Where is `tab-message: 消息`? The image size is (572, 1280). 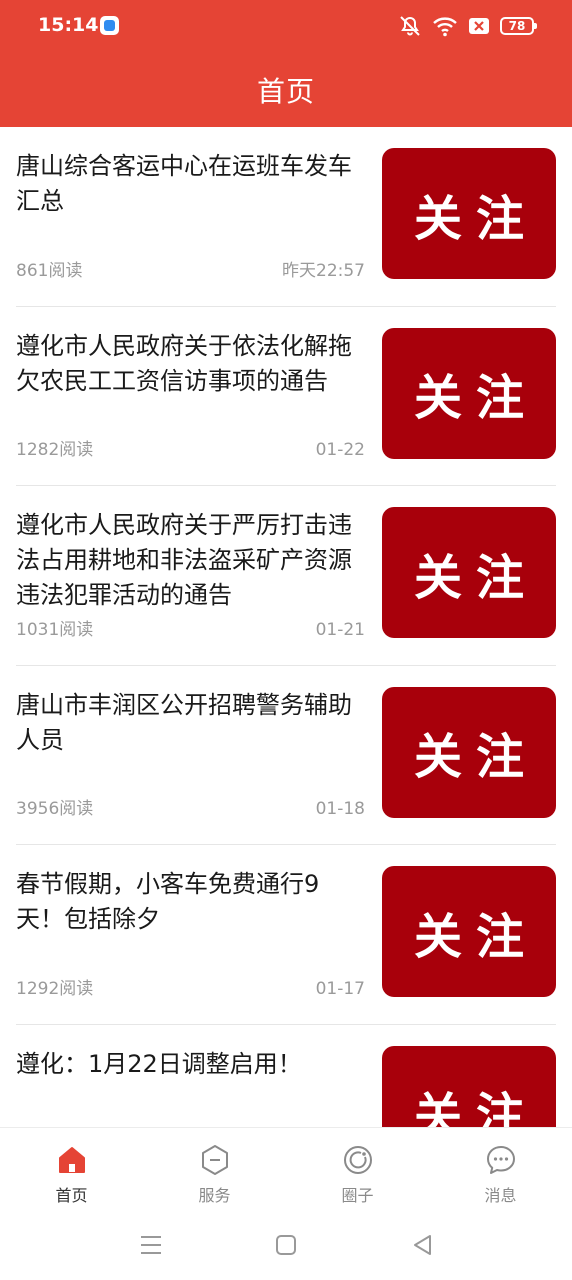
tab-message: 消息 is located at coordinates (500, 1171).